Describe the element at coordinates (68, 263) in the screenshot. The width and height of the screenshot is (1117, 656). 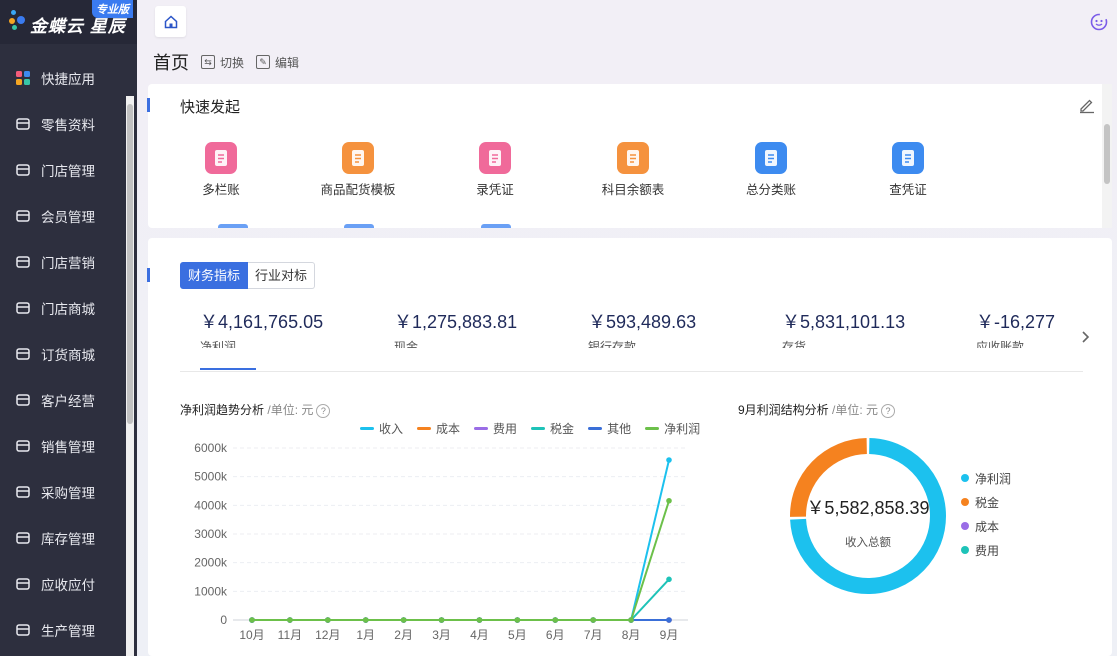
I see `sidebar-item-label: 门店营销` at that location.